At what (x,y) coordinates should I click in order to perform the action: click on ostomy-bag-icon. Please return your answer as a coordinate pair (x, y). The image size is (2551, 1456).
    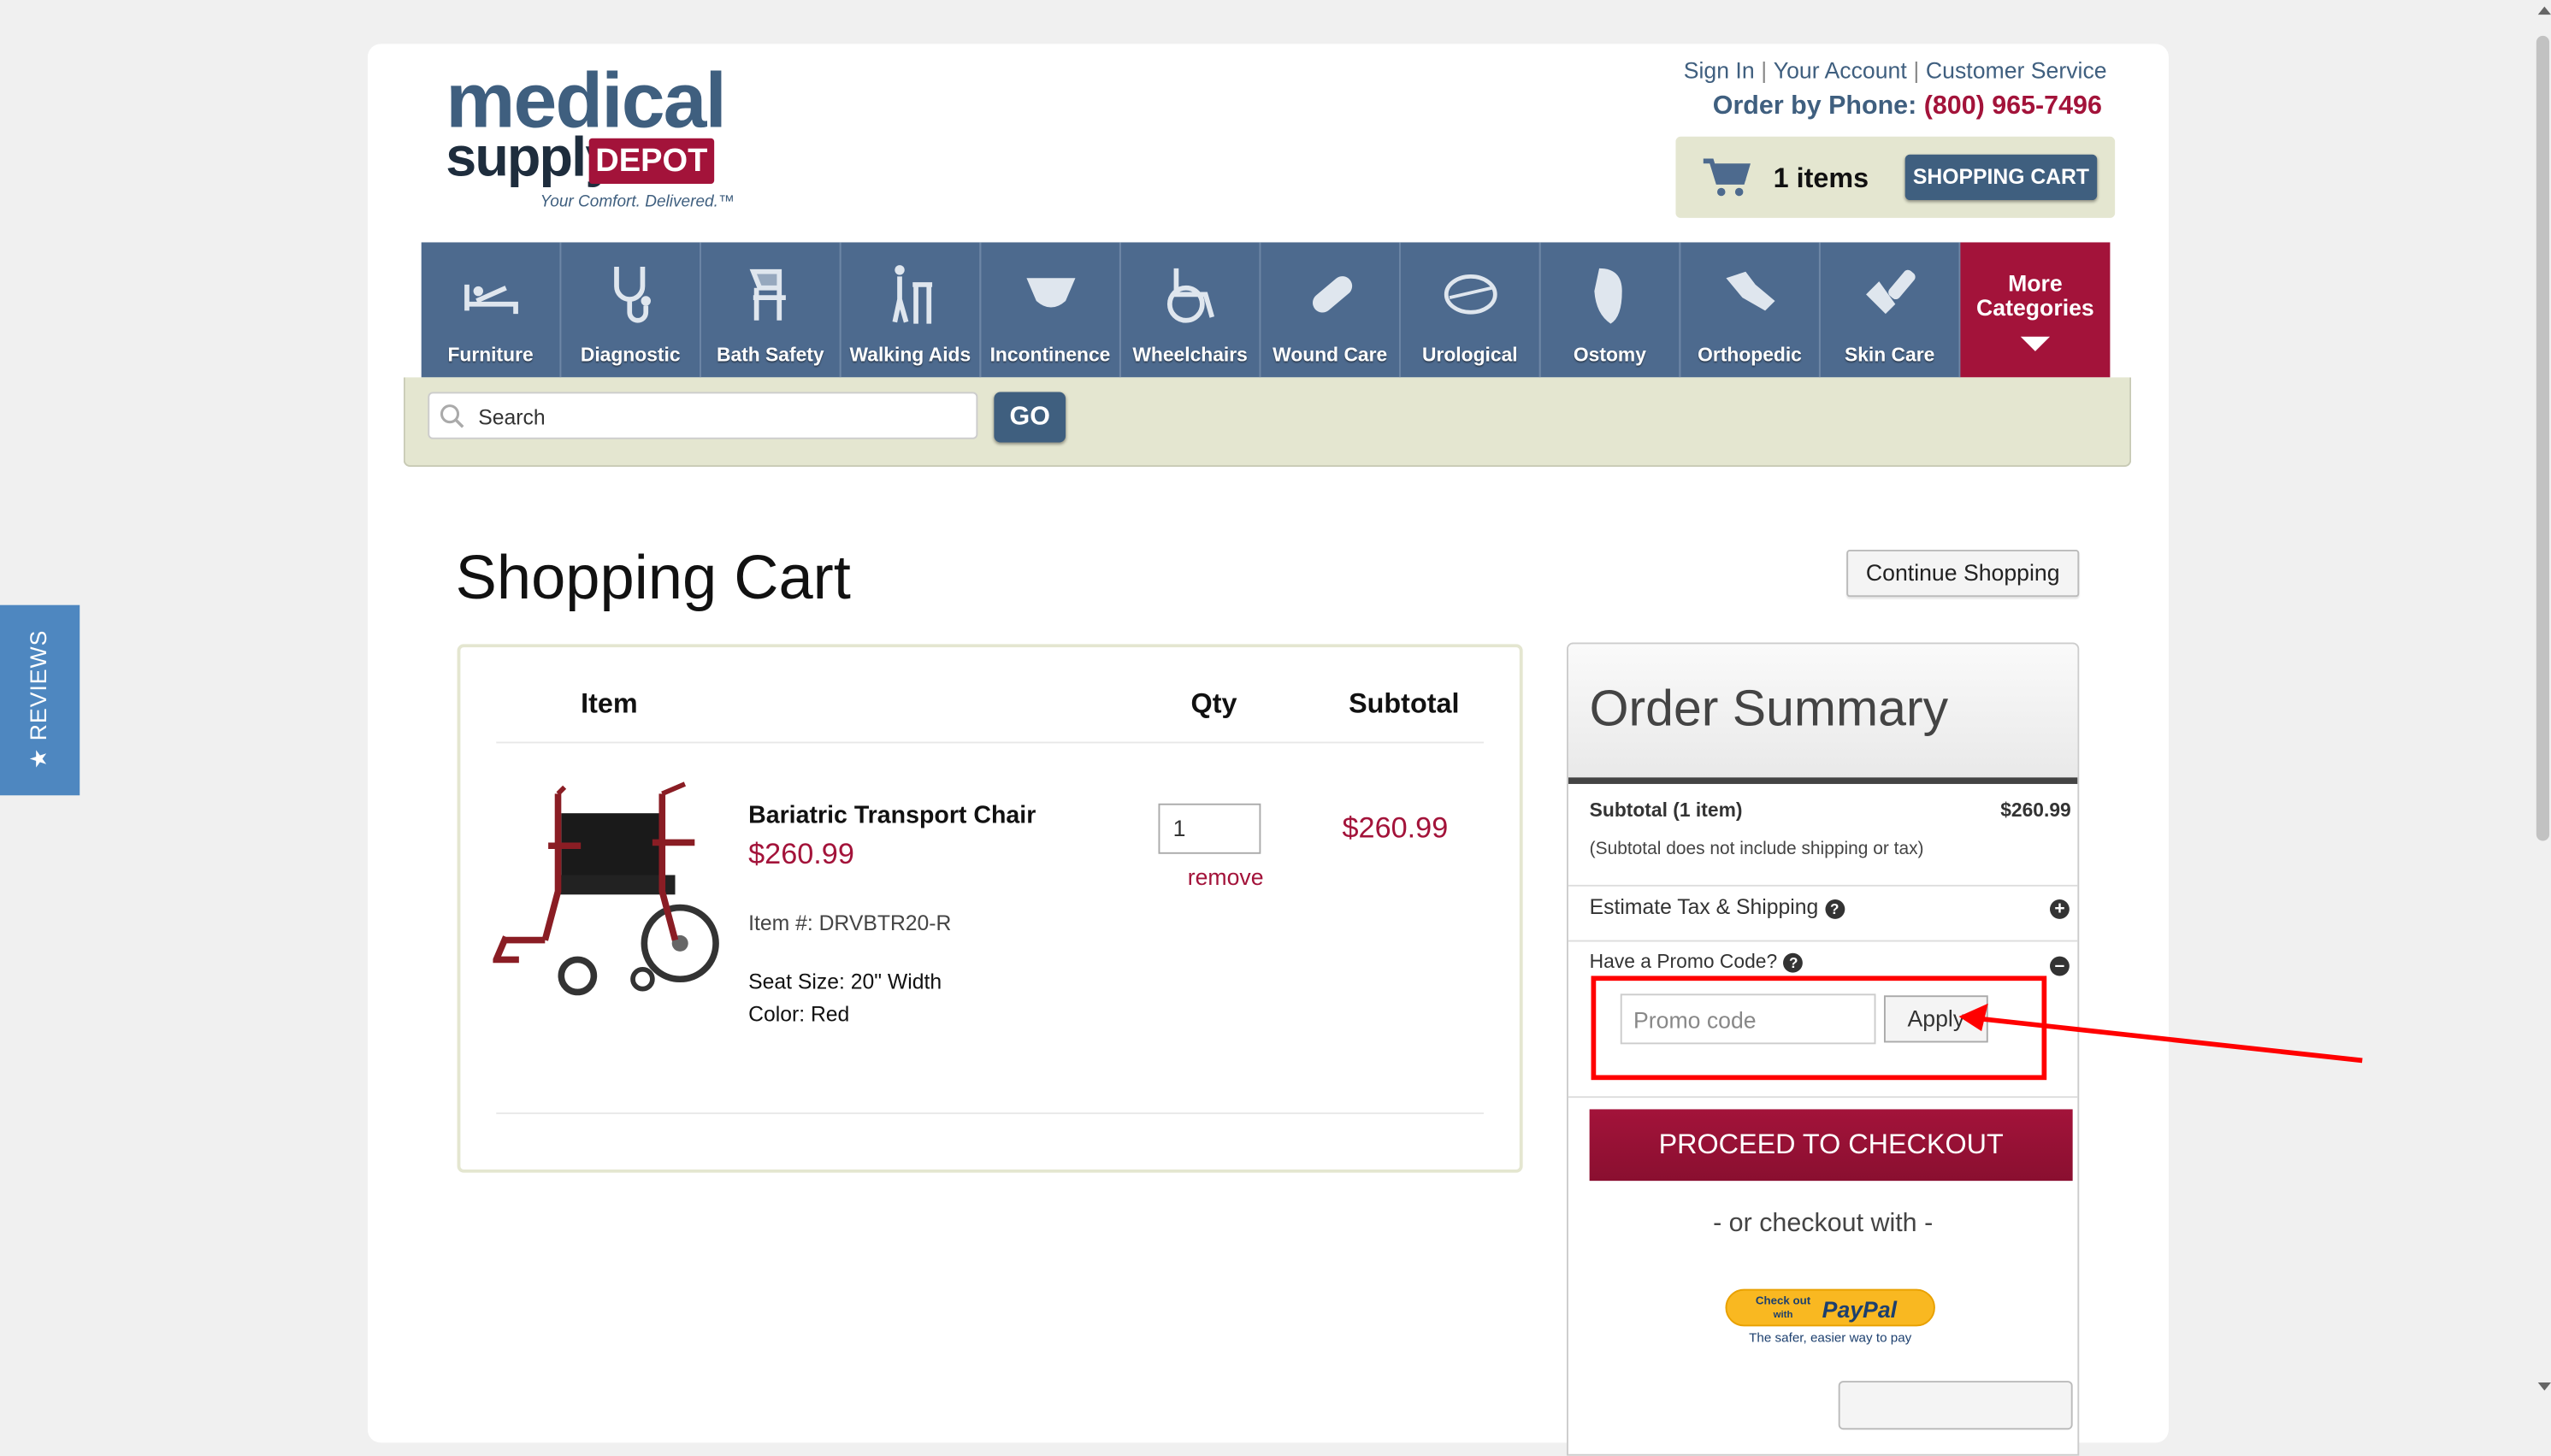
    Looking at the image, I should click on (1608, 296).